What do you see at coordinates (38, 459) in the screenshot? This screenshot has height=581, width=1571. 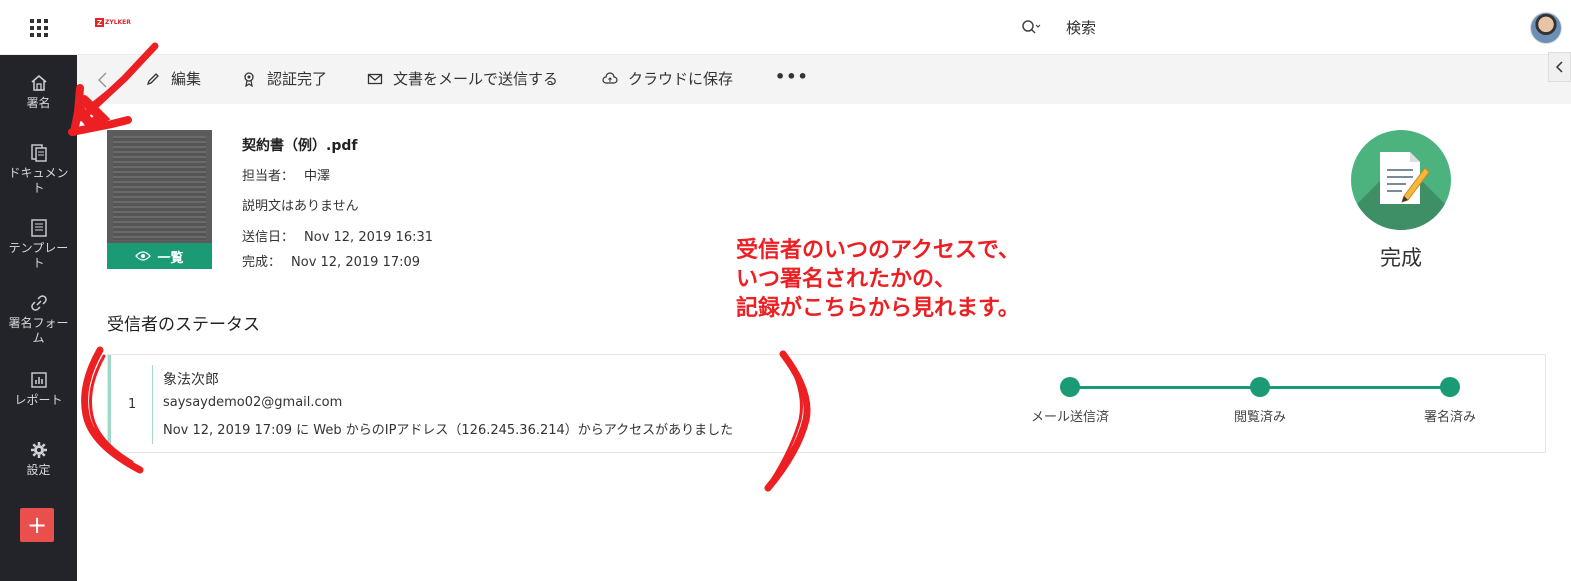 I see `sidebar-item-settings: 設定` at bounding box center [38, 459].